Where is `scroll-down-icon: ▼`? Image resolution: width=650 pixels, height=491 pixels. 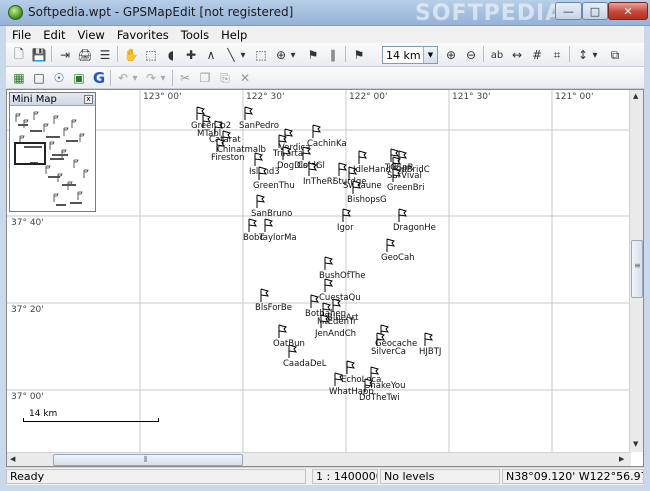
scroll-down-icon: ▼ is located at coordinates (635, 444).